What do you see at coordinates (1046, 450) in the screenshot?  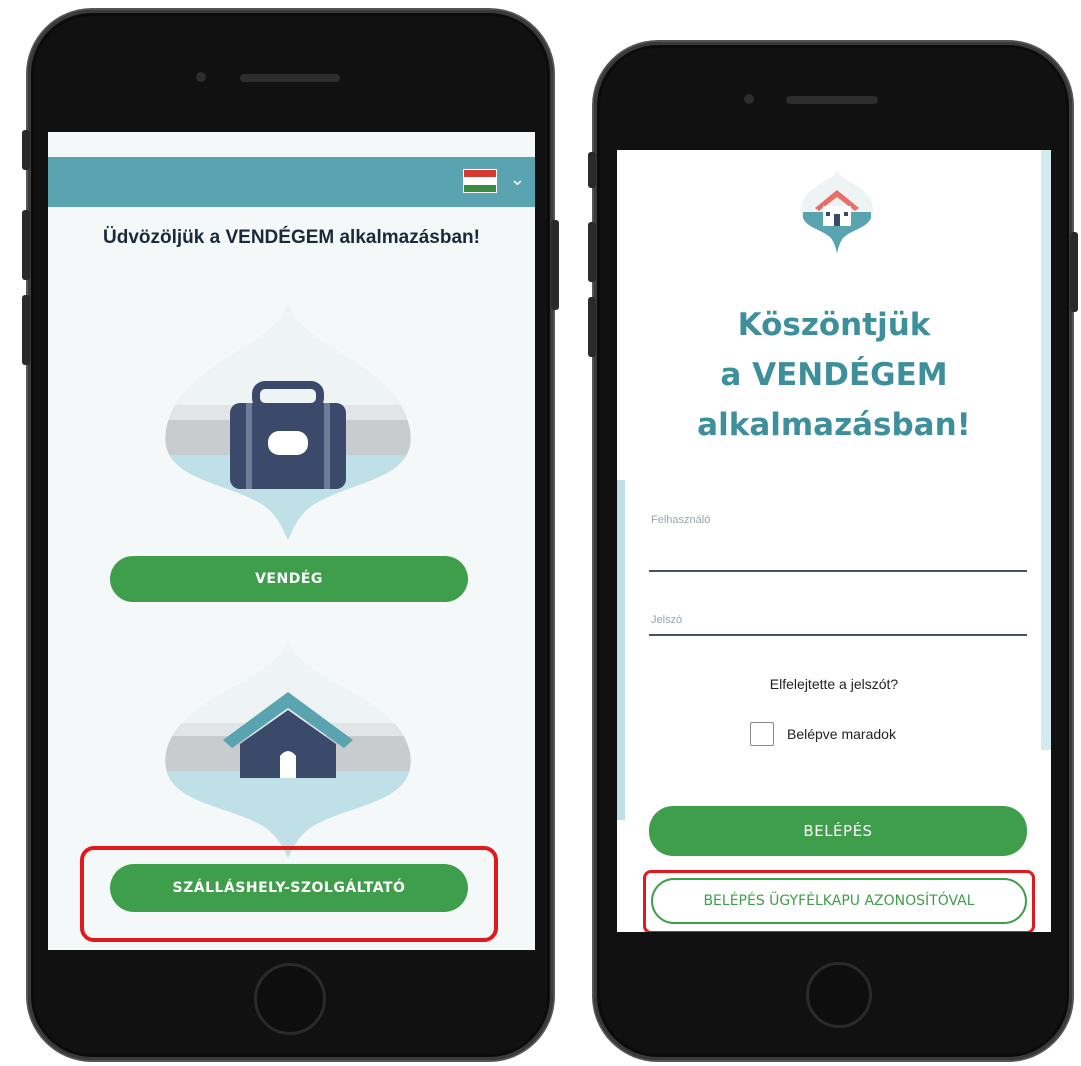 I see `decor-right-strip` at bounding box center [1046, 450].